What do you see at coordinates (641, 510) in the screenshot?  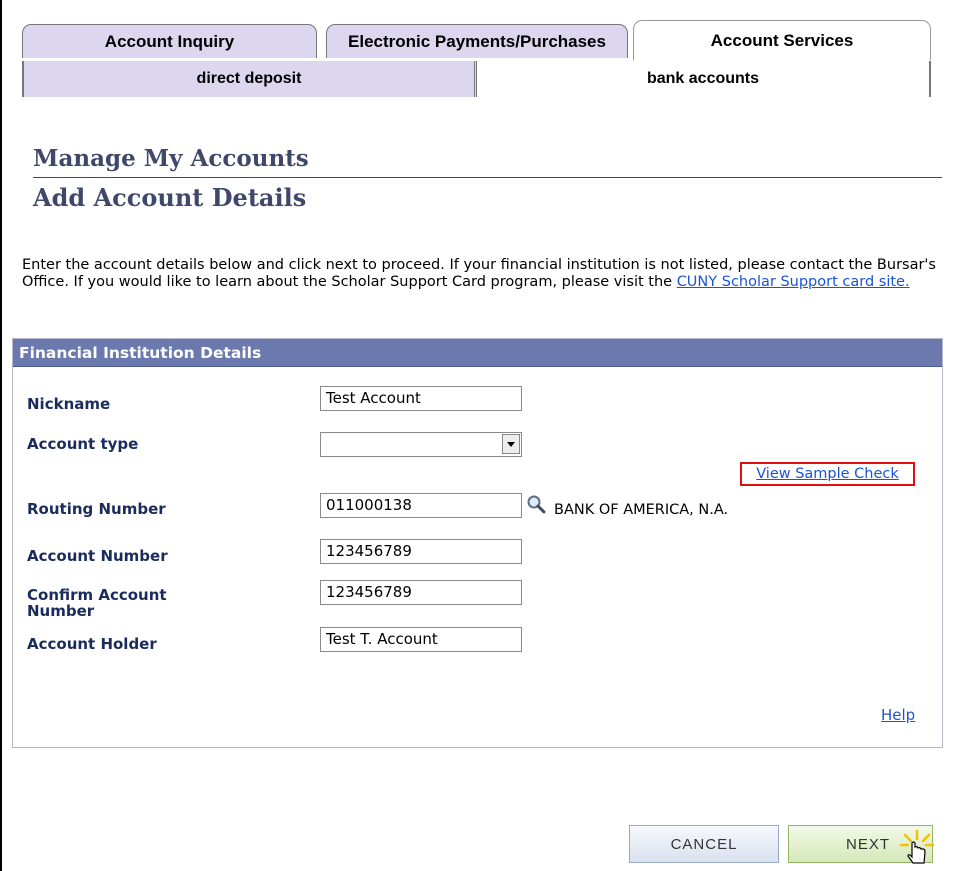 I see `bank-name-text: BANK OF AMERICA, N.A.` at bounding box center [641, 510].